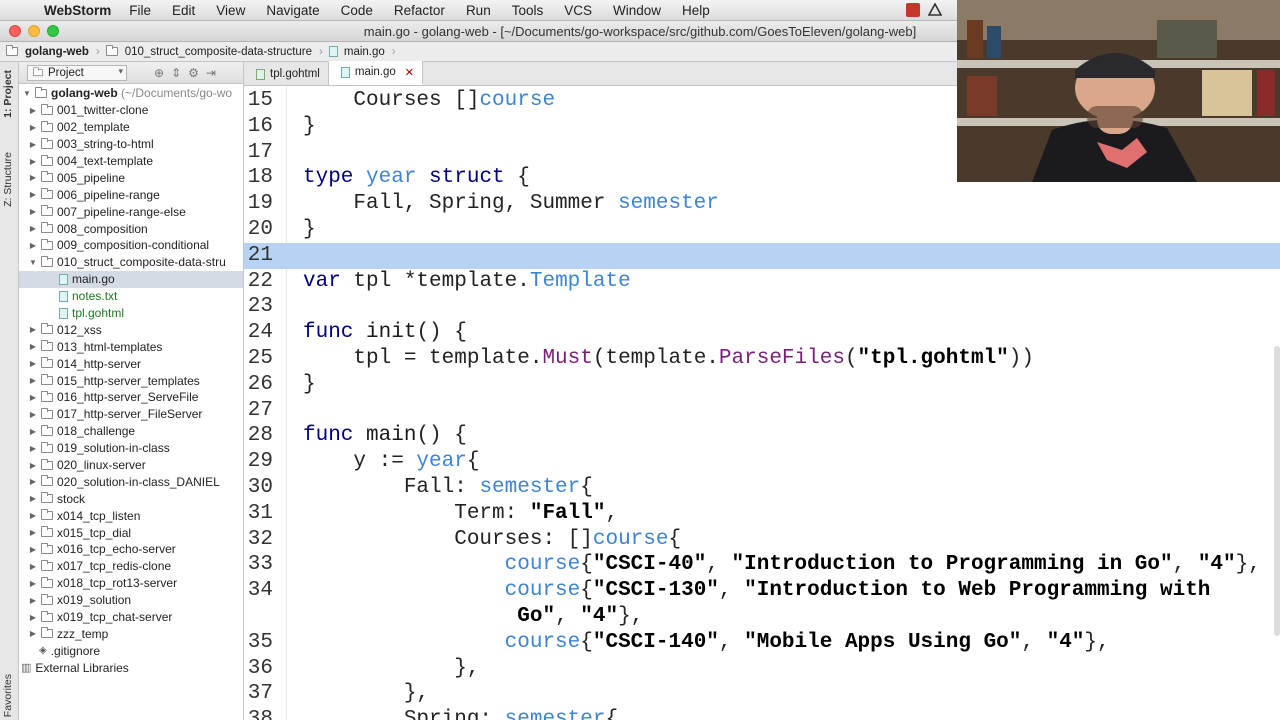 The image size is (1280, 720). Describe the element at coordinates (762, 411) in the screenshot. I see `code-line: 27` at that location.